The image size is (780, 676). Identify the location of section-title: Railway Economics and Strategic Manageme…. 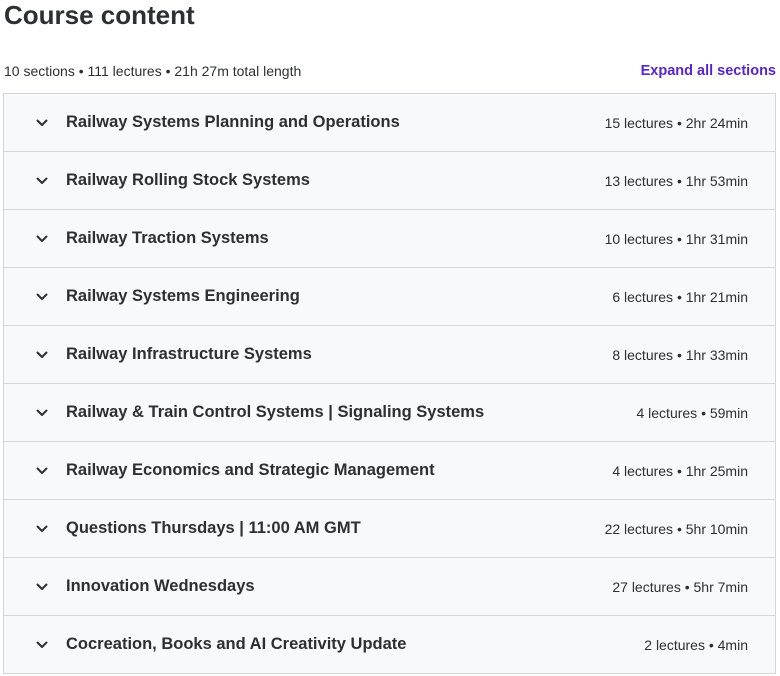
(250, 470).